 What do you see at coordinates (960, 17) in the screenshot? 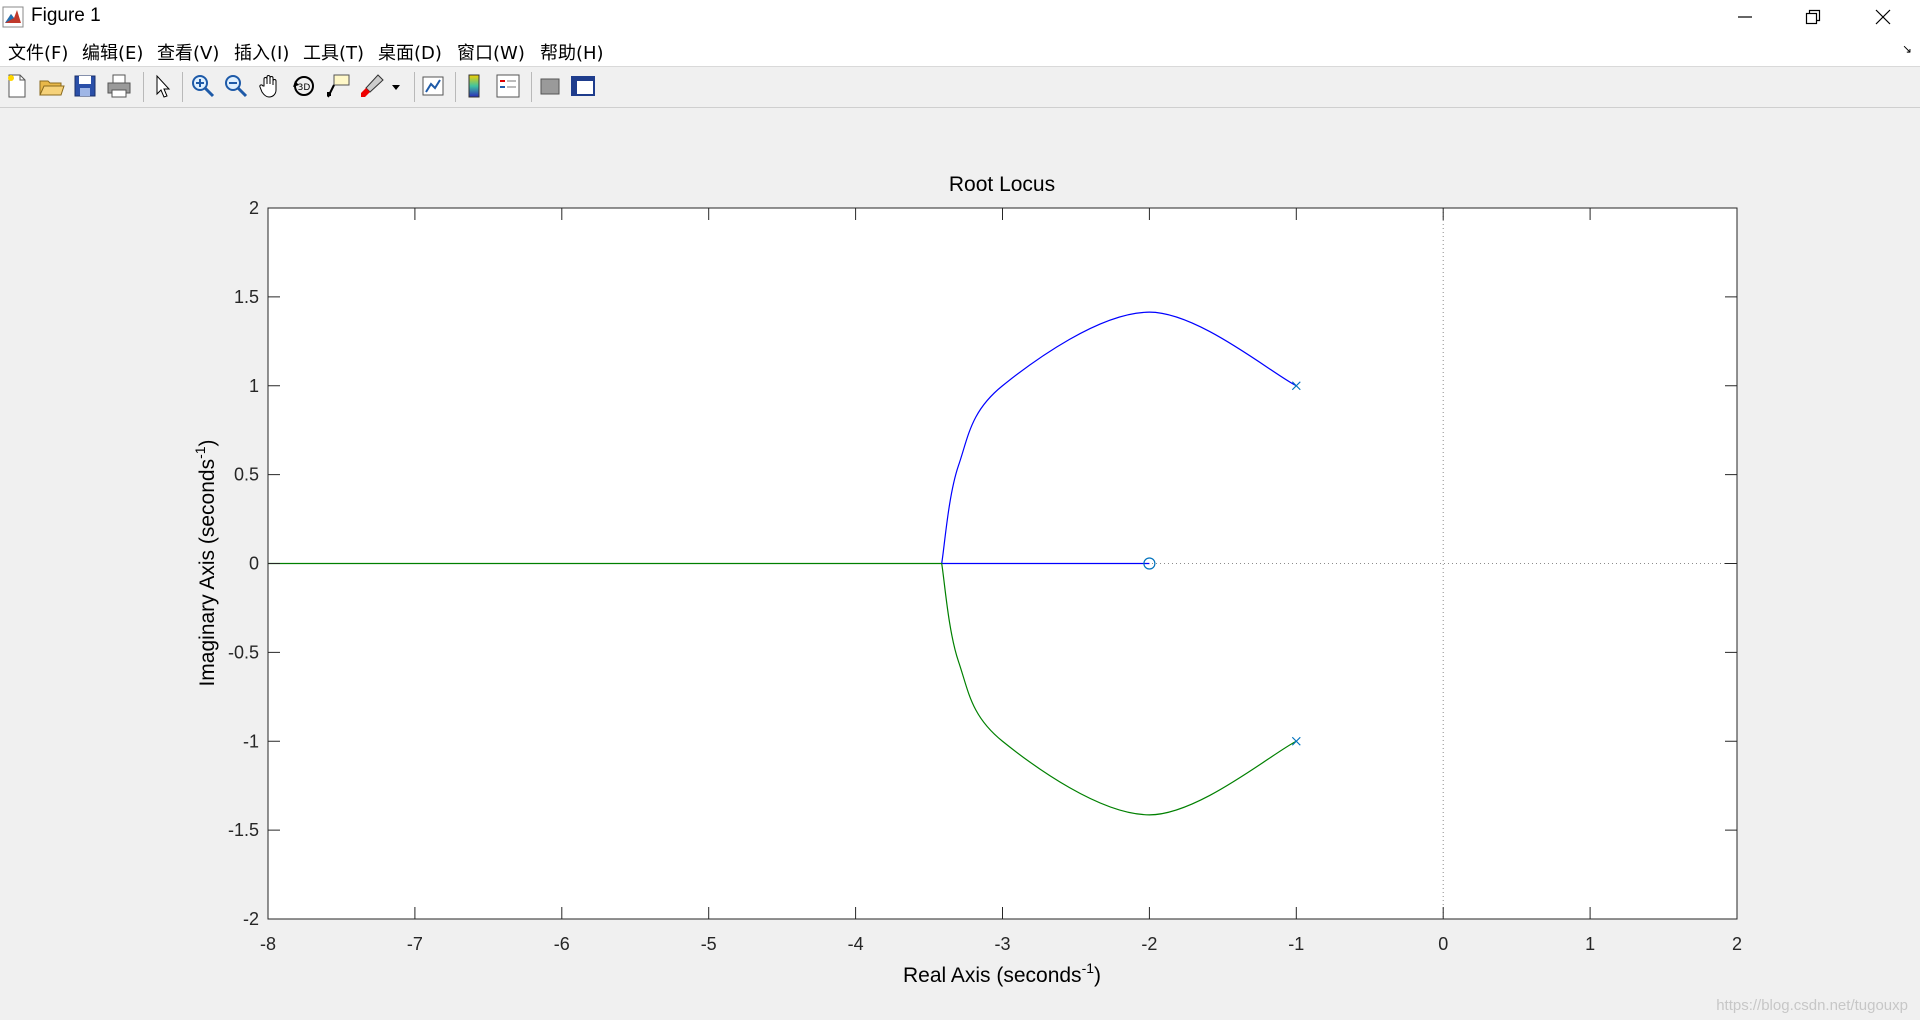
I see `title-bar: Figure 1` at bounding box center [960, 17].